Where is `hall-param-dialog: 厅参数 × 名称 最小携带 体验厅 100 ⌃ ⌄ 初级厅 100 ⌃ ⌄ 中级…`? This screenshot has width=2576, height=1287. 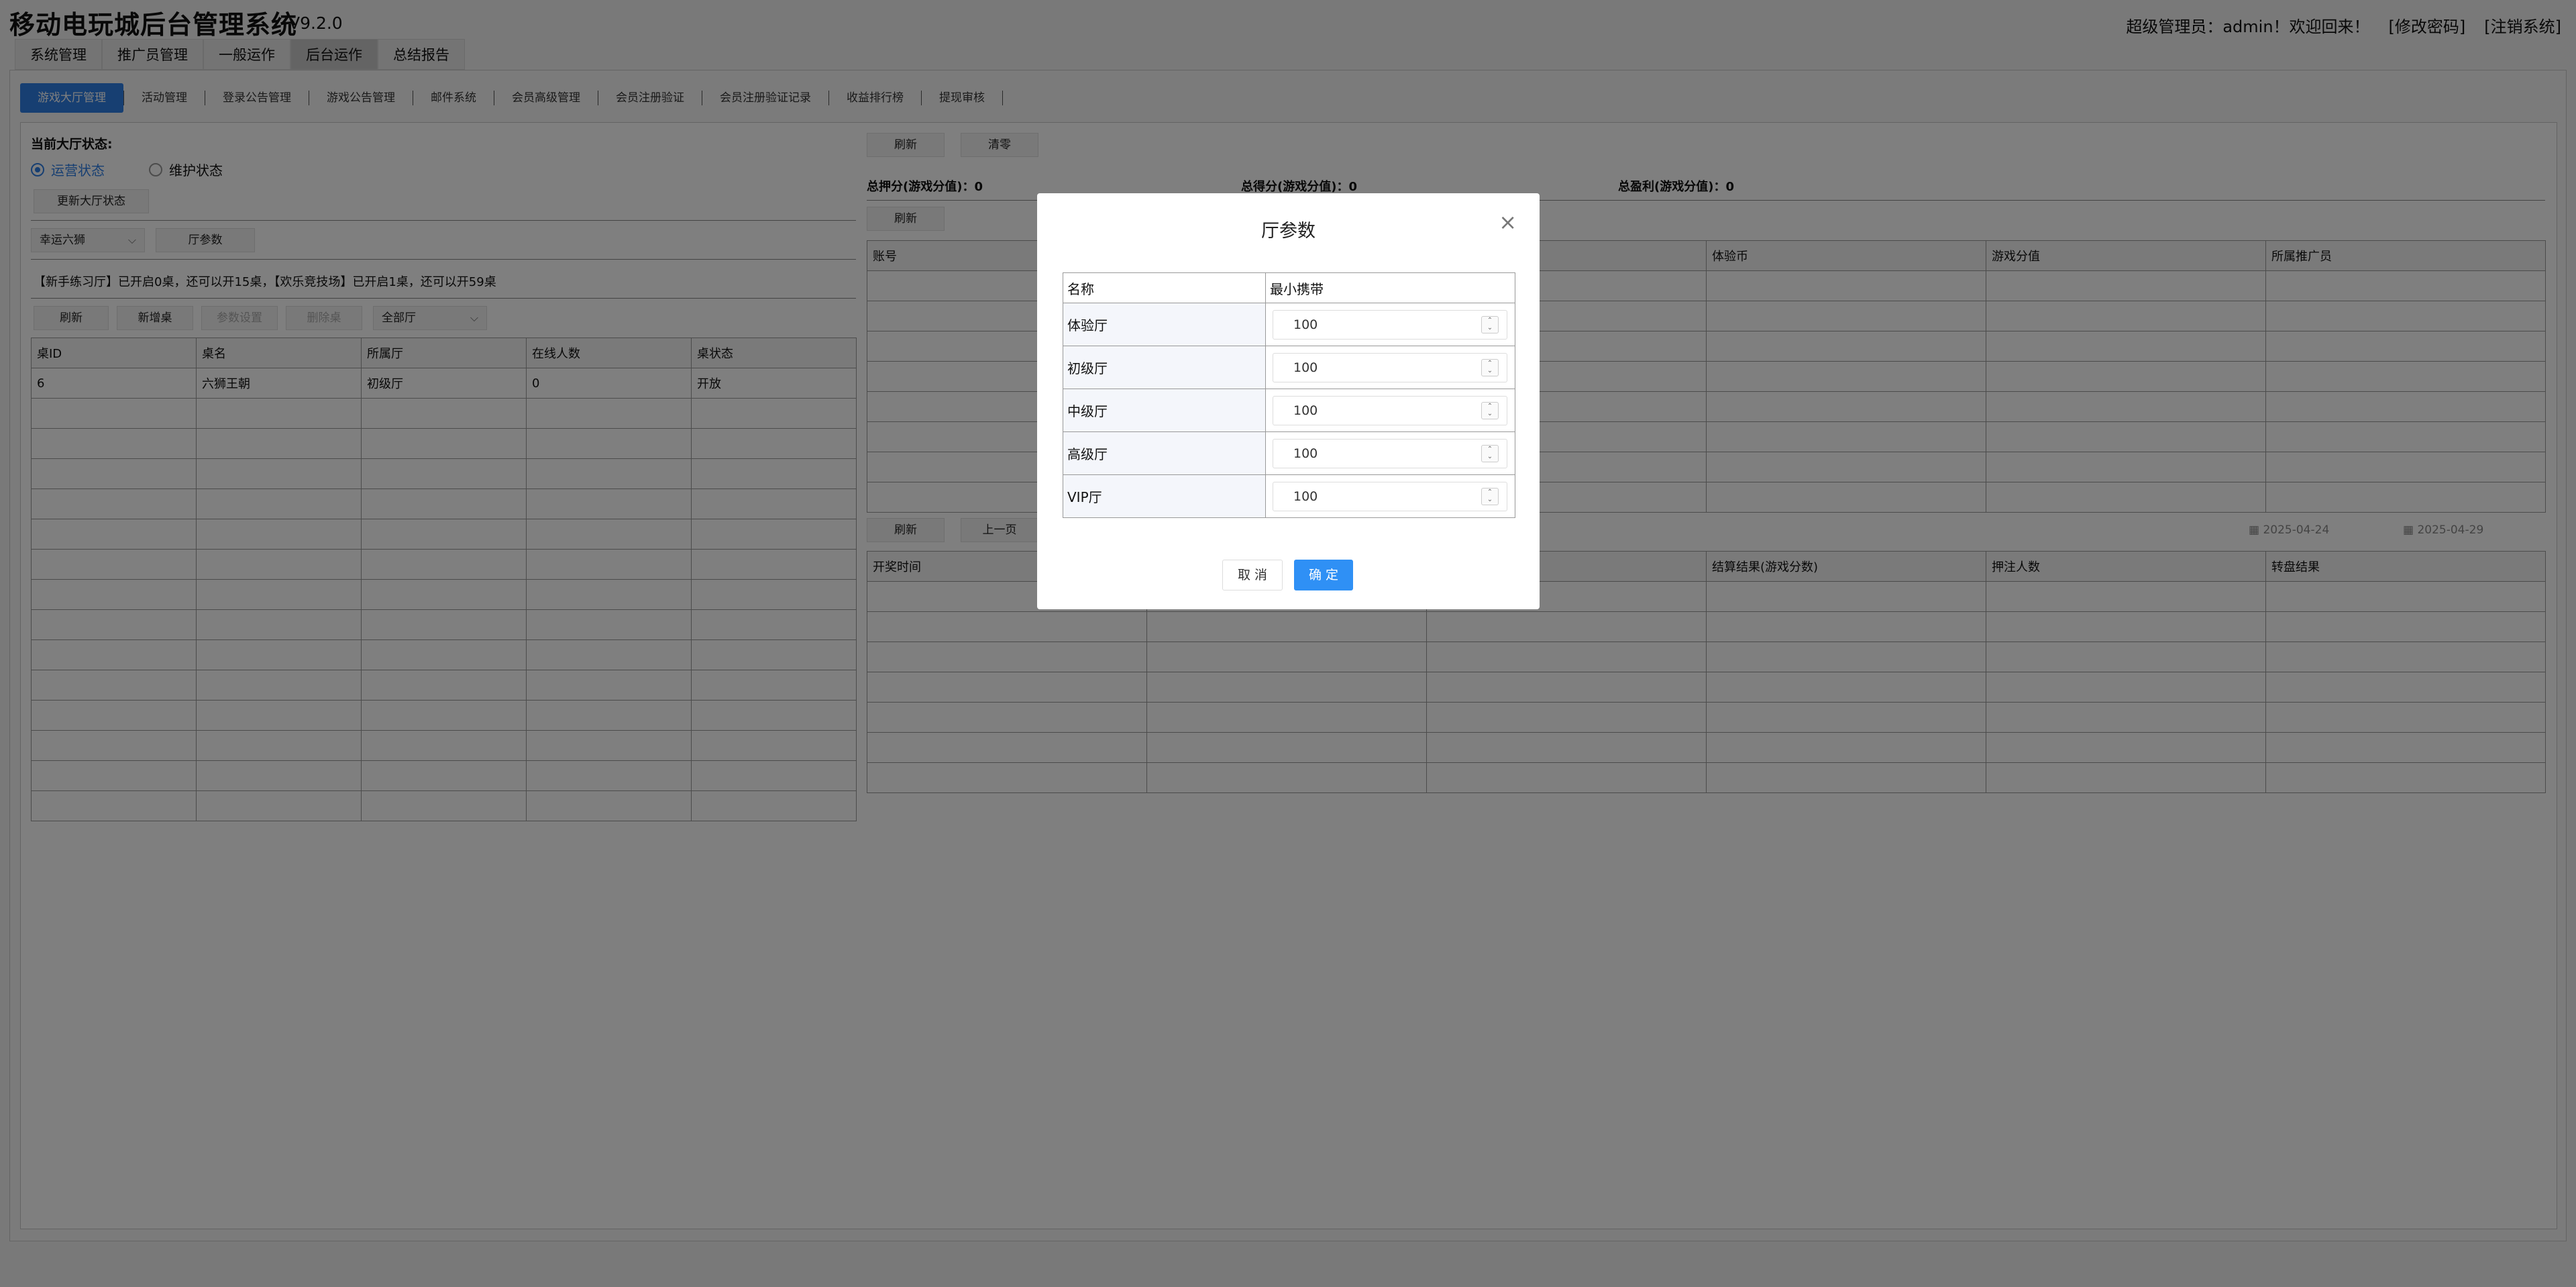 hall-param-dialog: 厅参数 × 名称 最小携带 体验厅 100 ⌃ ⌄ 初级厅 100 ⌃ ⌄ 中级… is located at coordinates (1288, 401).